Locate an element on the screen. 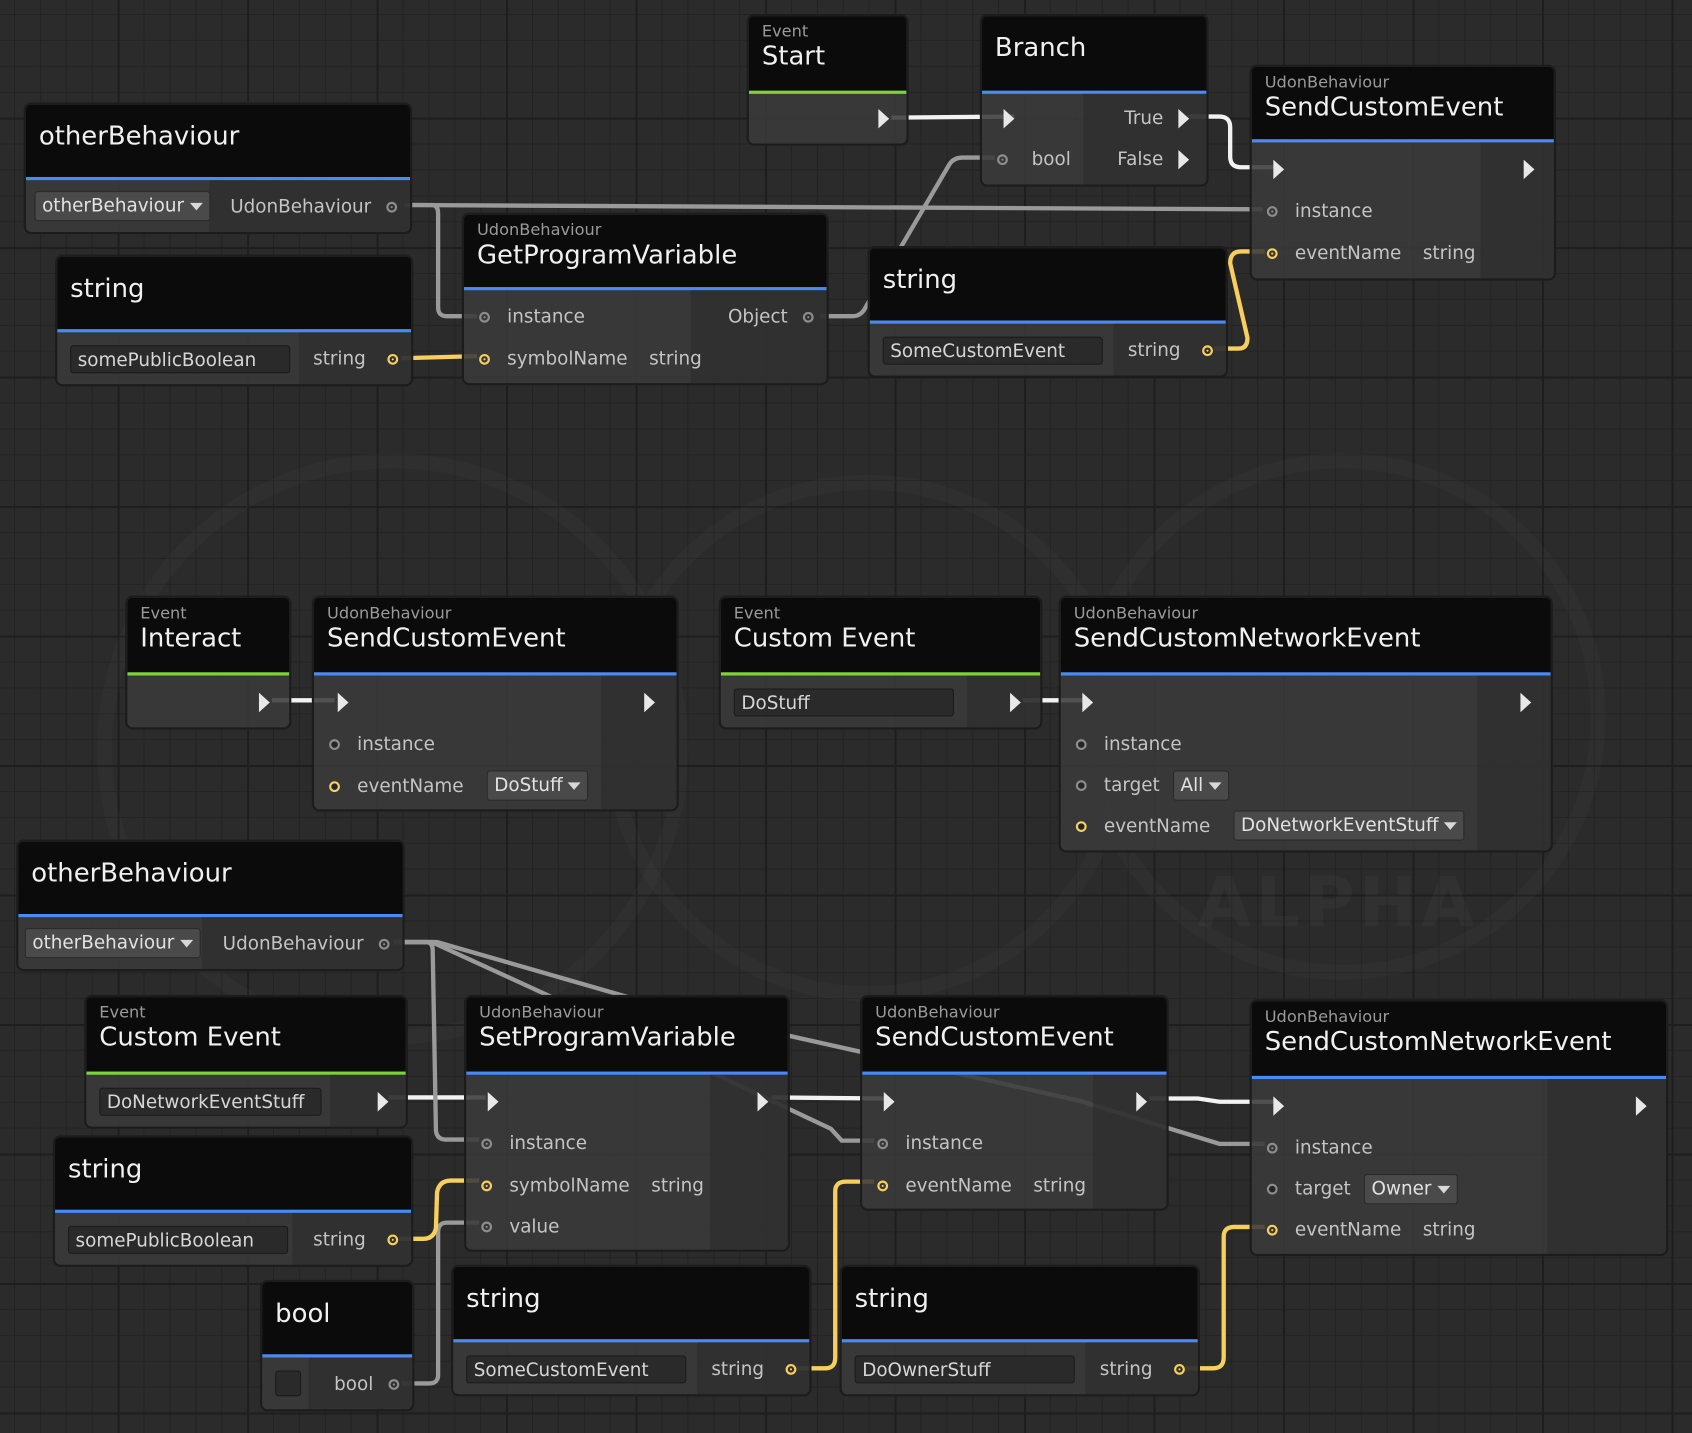  event-name-dropdown: DoNetworkEventStuff is located at coordinates (1349, 825).